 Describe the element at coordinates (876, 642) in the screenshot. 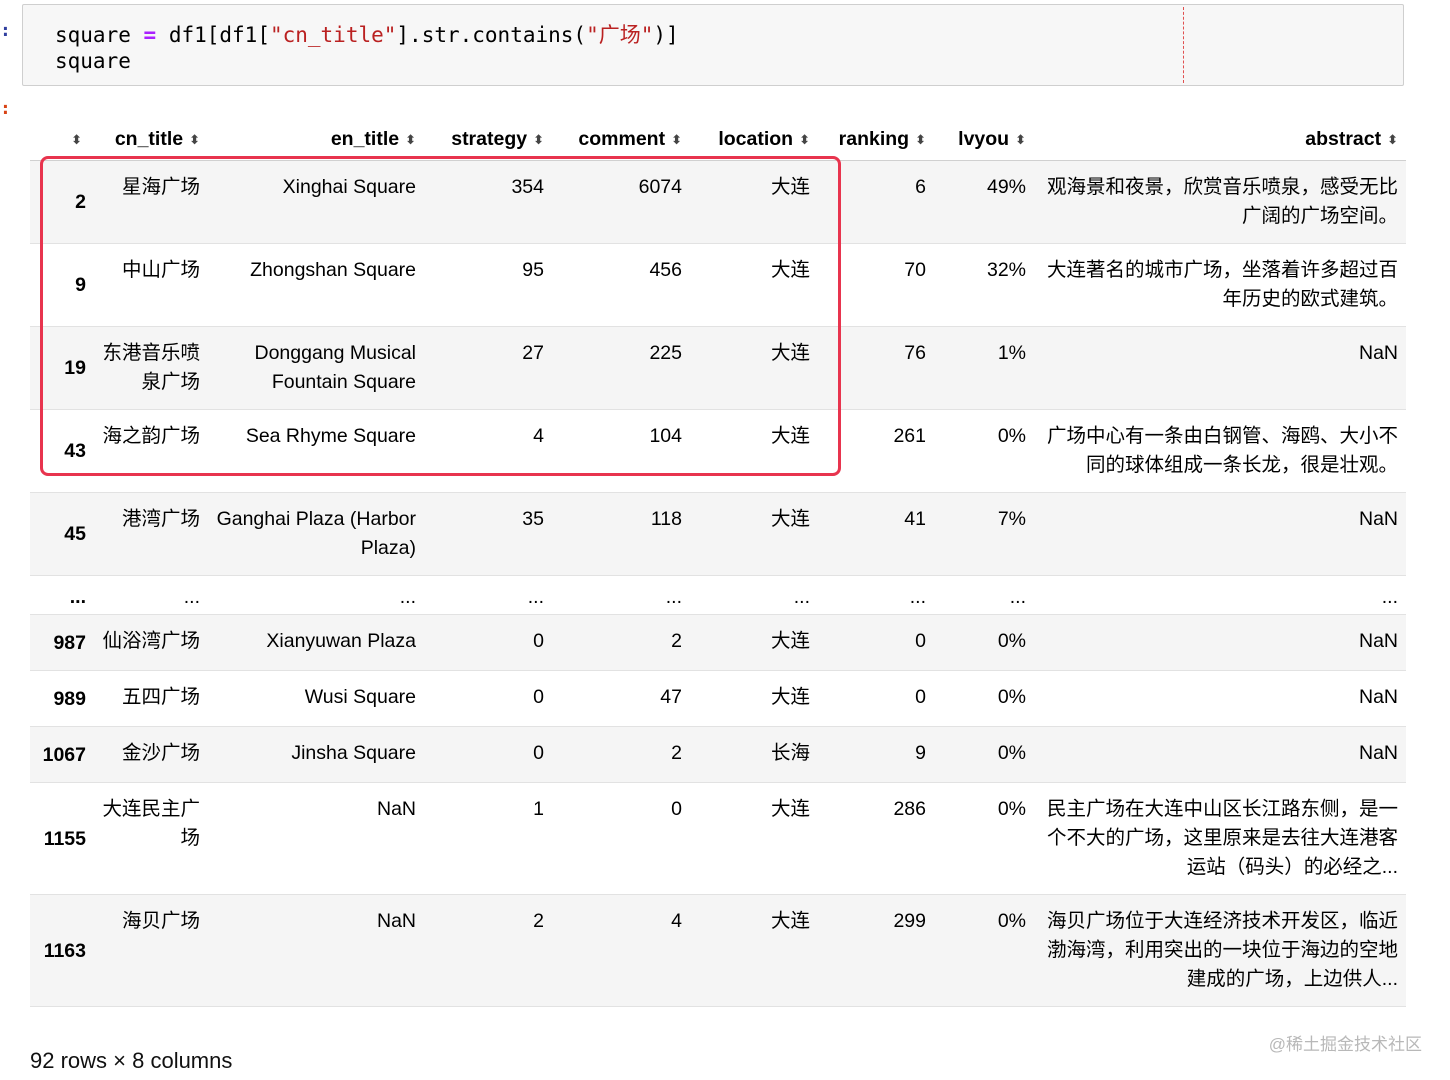

I see `cell-ranking: 0` at that location.